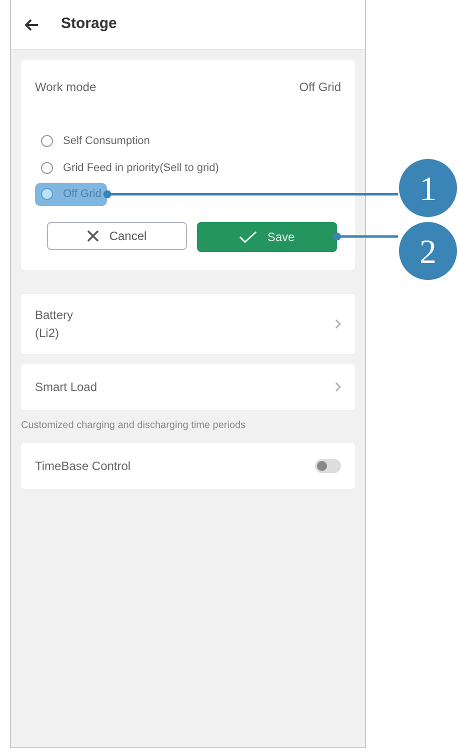 This screenshot has width=458, height=748. I want to click on section-note: Customized charging and discharging time periods, so click(133, 425).